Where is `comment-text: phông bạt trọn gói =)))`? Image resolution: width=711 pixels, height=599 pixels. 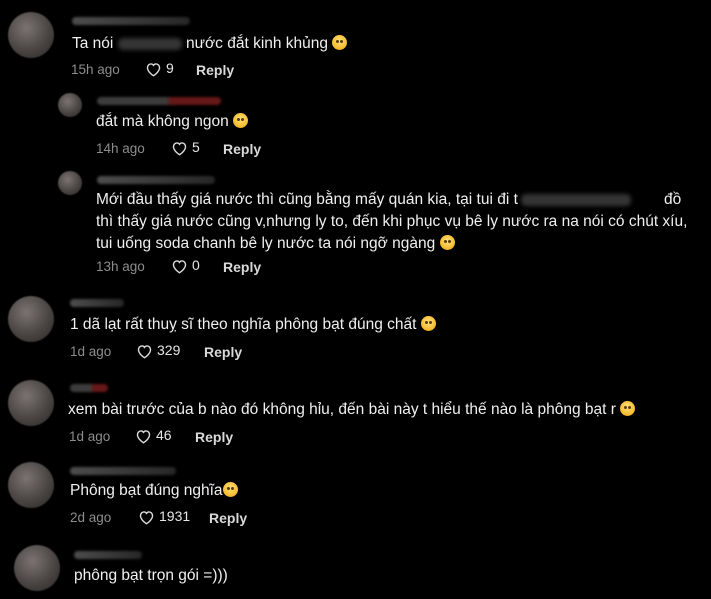
comment-text: phông bạt trọn gói =))) is located at coordinates (151, 575).